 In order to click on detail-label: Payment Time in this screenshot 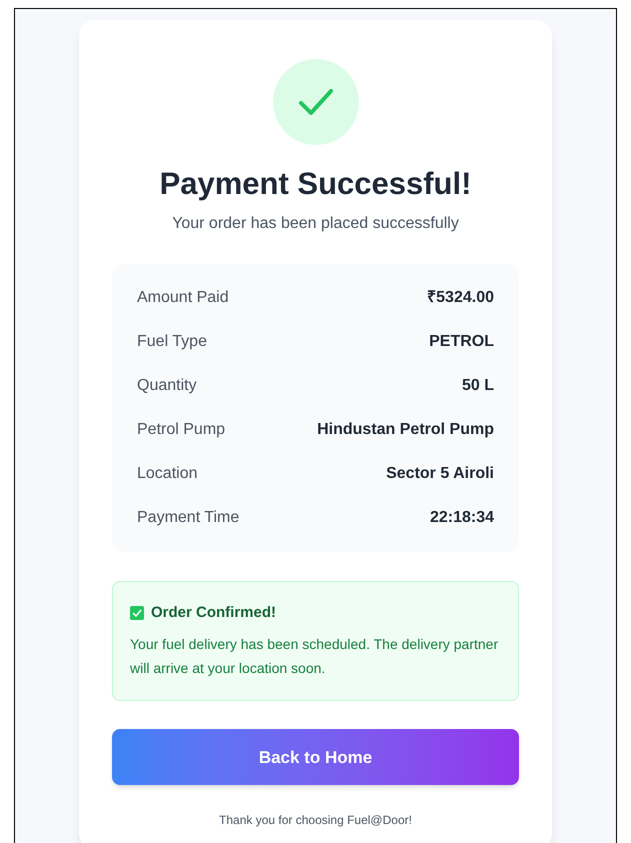, I will do `click(188, 518)`.